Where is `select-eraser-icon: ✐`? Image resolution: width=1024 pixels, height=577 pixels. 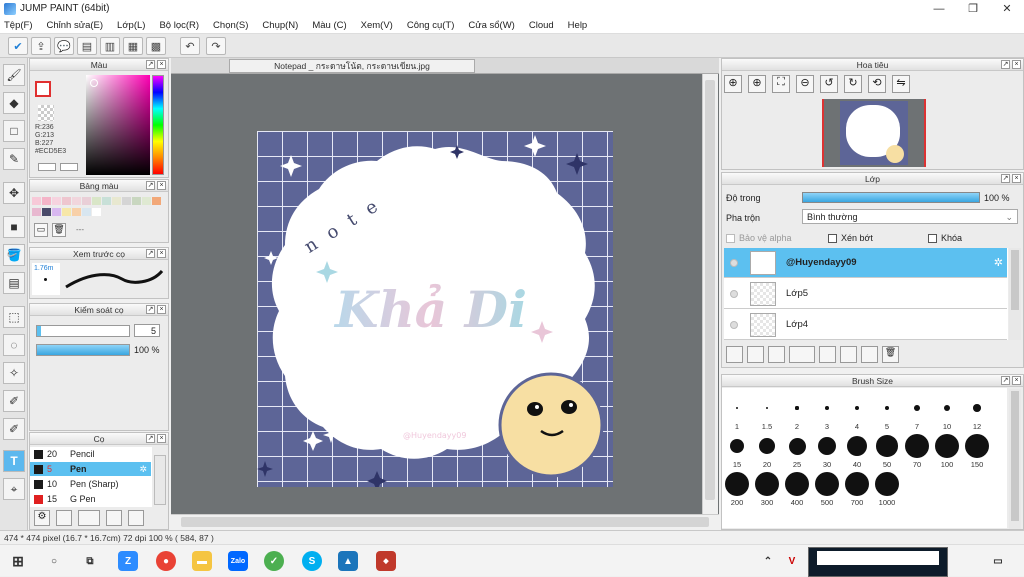
select-eraser-icon: ✐ is located at coordinates (14, 429).